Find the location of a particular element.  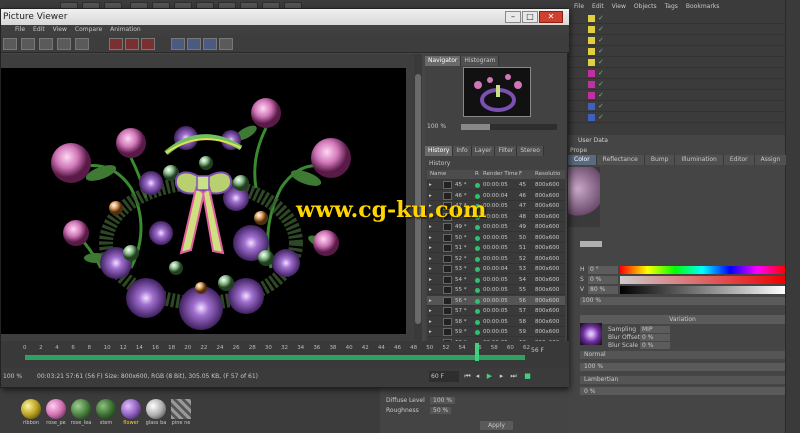

tab-editor: Editor is located at coordinates (739, 160).